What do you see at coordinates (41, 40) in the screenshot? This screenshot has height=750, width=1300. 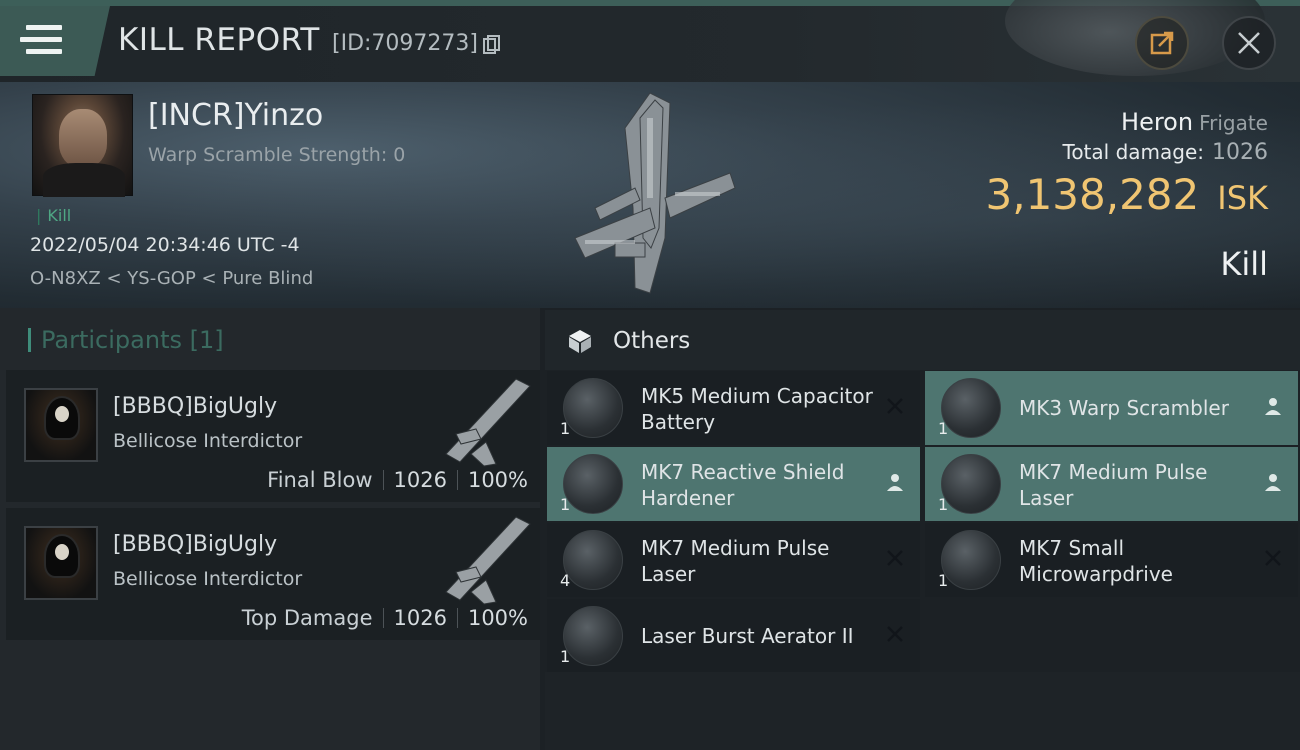 I see `hamburger-icon` at bounding box center [41, 40].